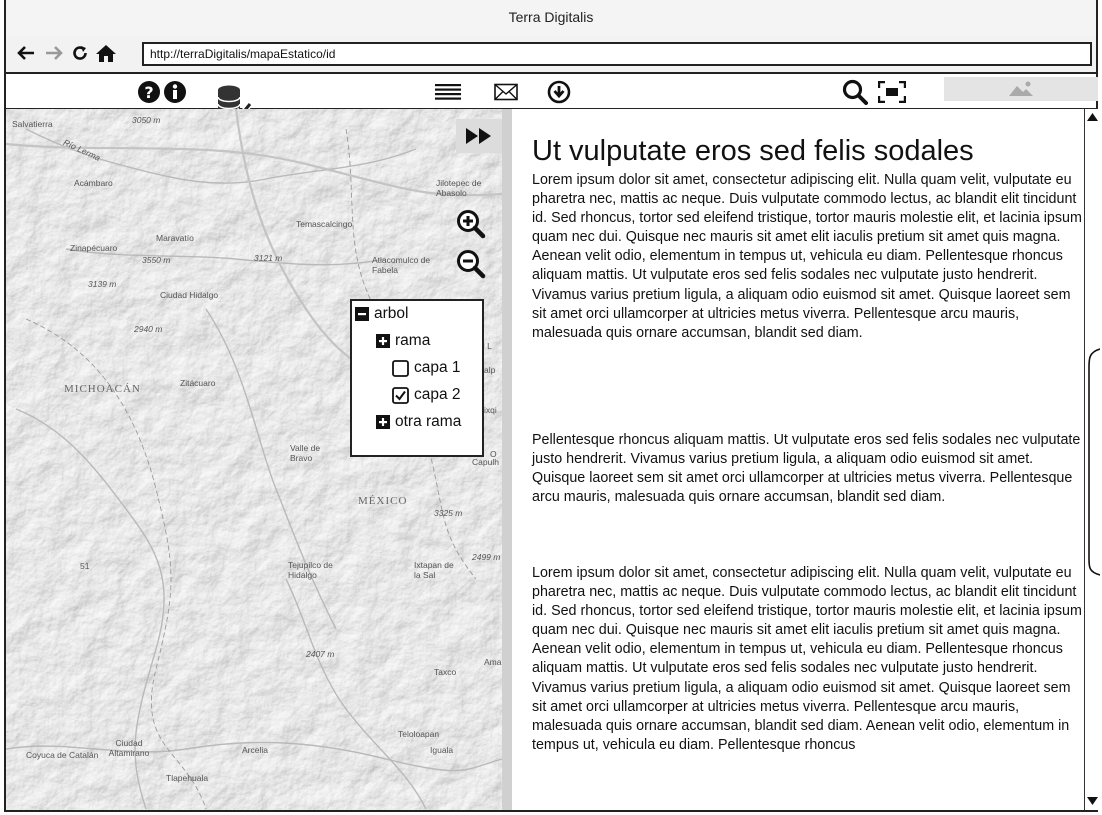  I want to click on map-label: ixqi, so click(490, 410).